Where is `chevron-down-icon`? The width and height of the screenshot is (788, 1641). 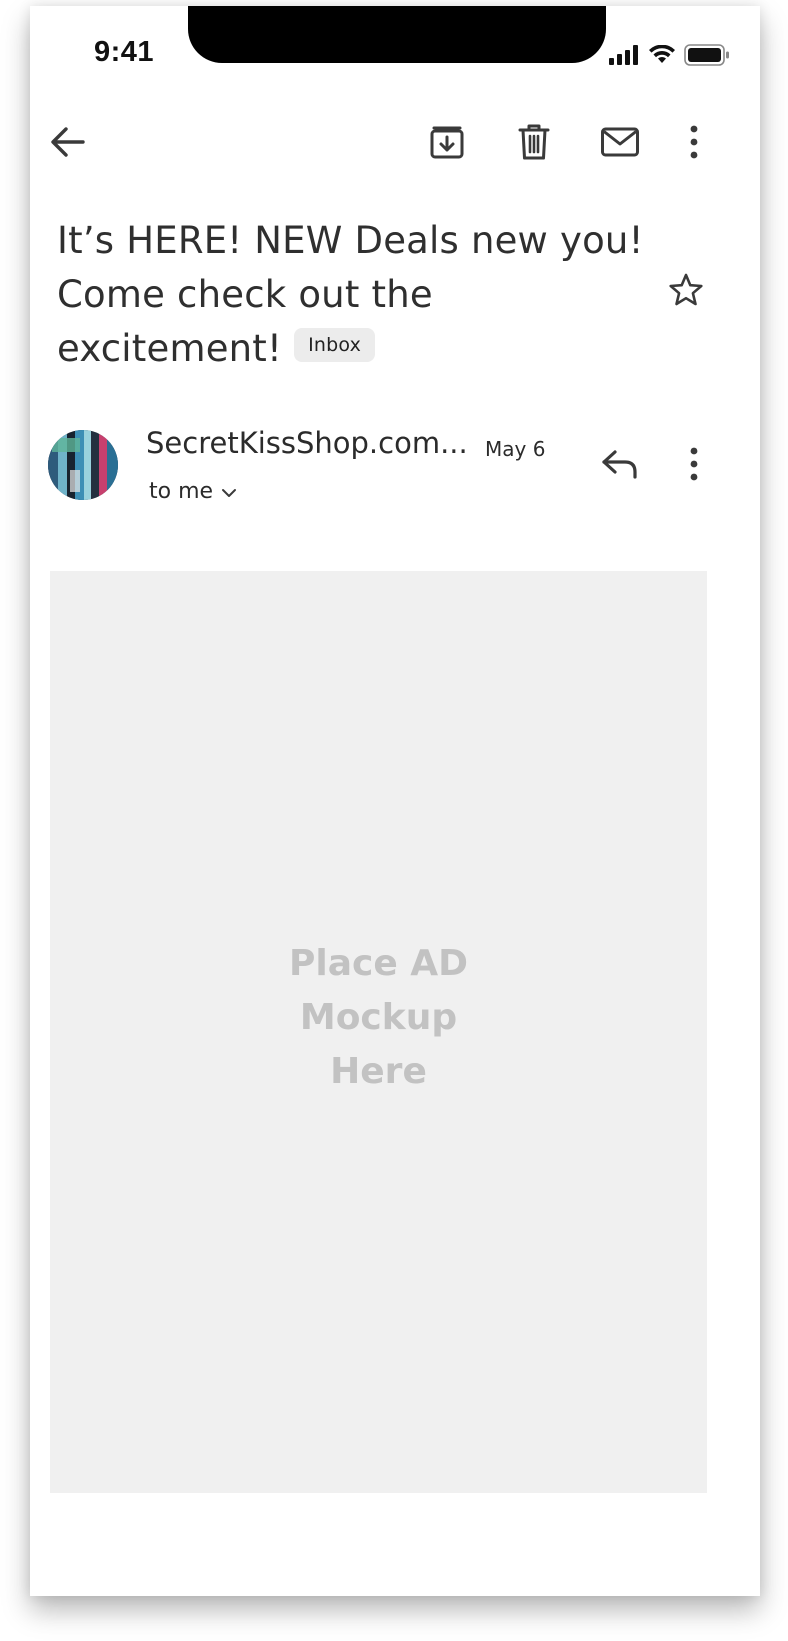 chevron-down-icon is located at coordinates (229, 491).